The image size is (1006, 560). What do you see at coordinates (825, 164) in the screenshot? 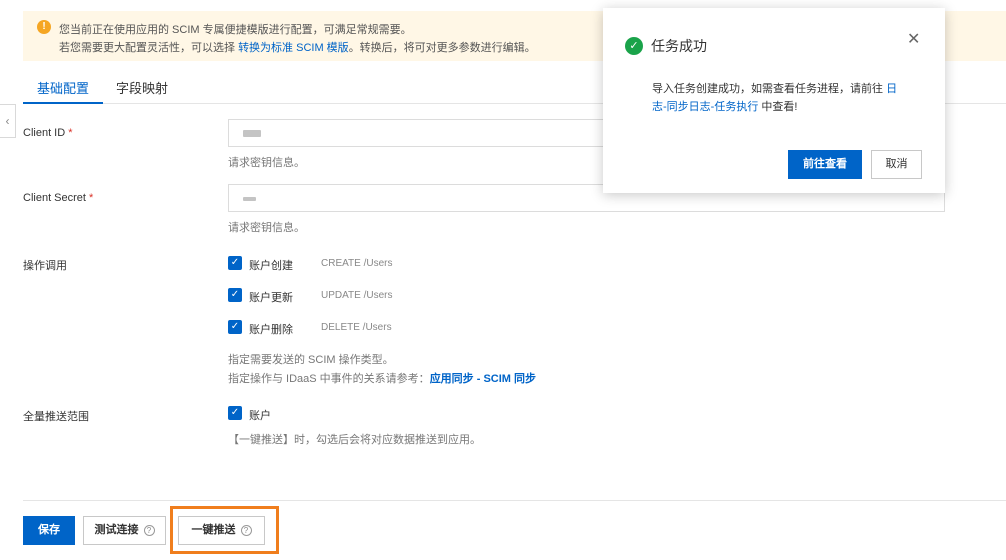
I see `go-view-button: 前往查看` at bounding box center [825, 164].